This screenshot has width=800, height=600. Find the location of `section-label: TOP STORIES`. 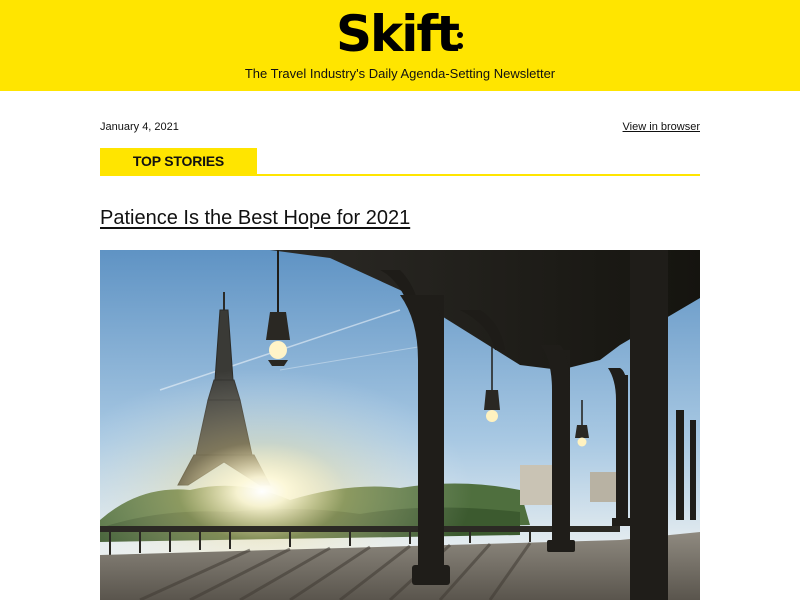

section-label: TOP STORIES is located at coordinates (178, 161).